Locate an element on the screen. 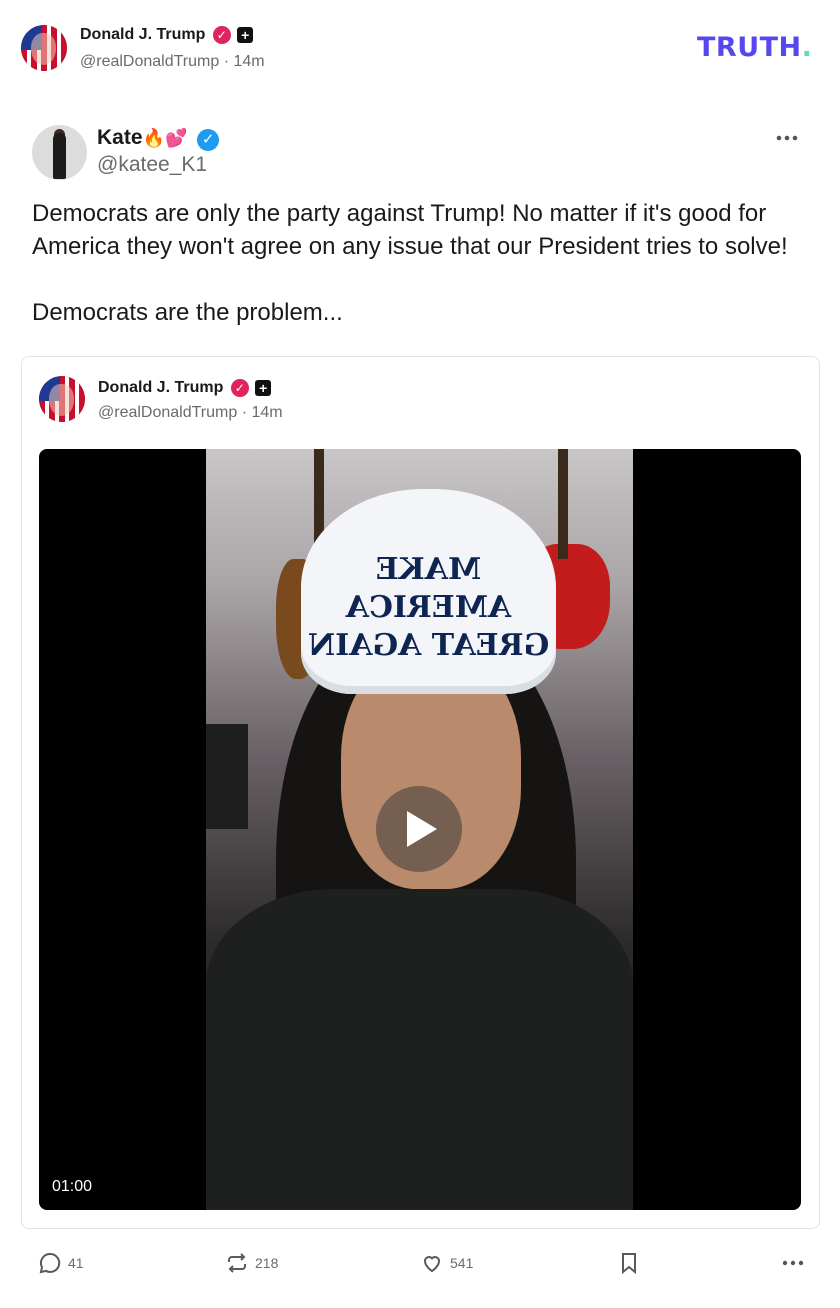 The width and height of the screenshot is (840, 1308). like-button: 541 is located at coordinates (446, 1263).